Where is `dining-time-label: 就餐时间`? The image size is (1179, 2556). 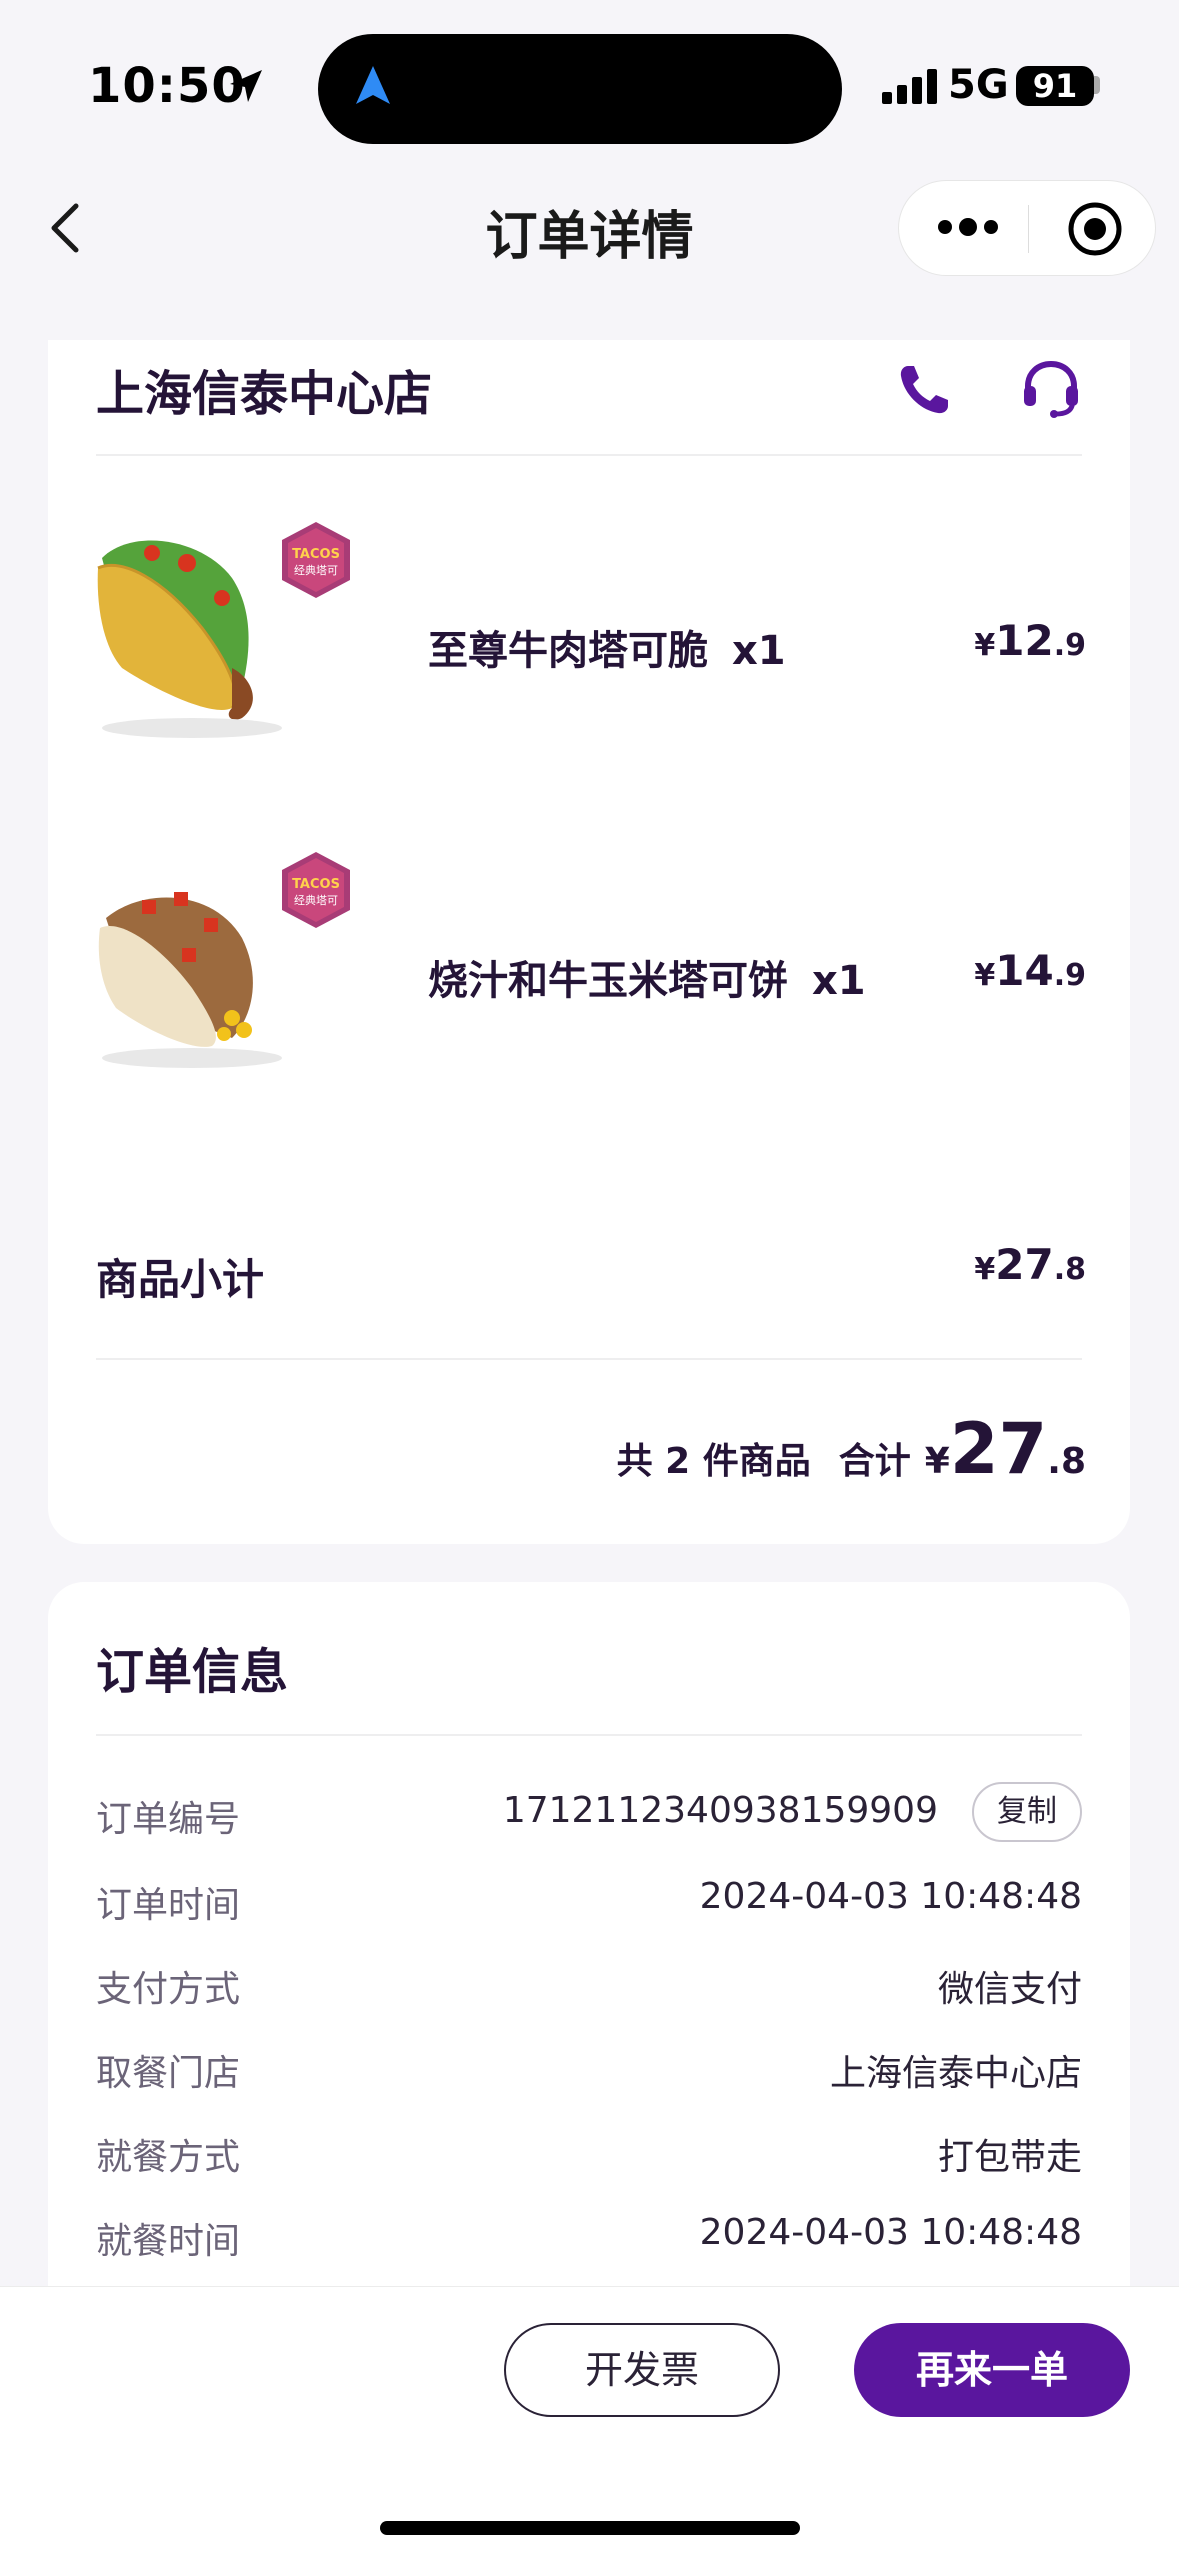
dining-time-label: 就餐时间 is located at coordinates (168, 2241).